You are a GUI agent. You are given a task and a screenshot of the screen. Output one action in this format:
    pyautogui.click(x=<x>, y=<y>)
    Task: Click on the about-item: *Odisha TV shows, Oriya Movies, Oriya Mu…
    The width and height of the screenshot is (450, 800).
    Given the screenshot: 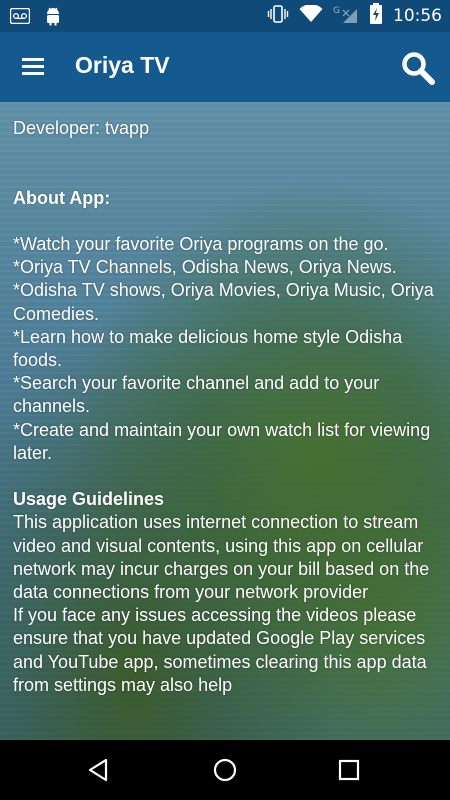 What is the action you would take?
    pyautogui.click(x=223, y=302)
    